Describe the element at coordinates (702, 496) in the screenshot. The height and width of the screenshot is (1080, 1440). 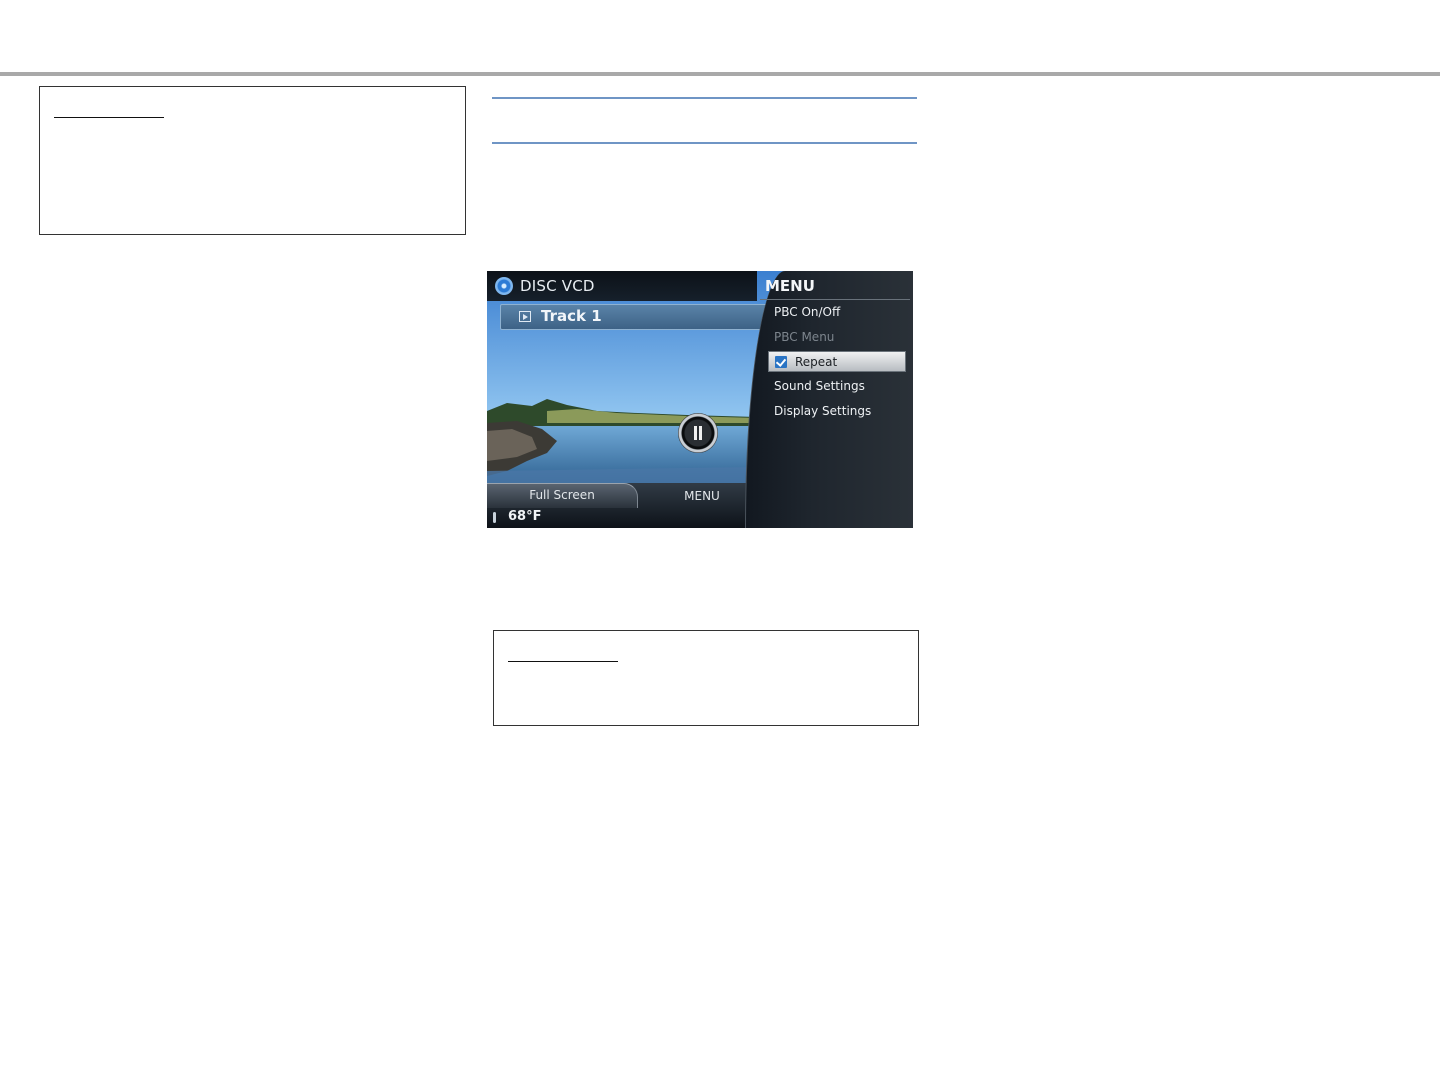
I see `menu-button: MENU` at that location.